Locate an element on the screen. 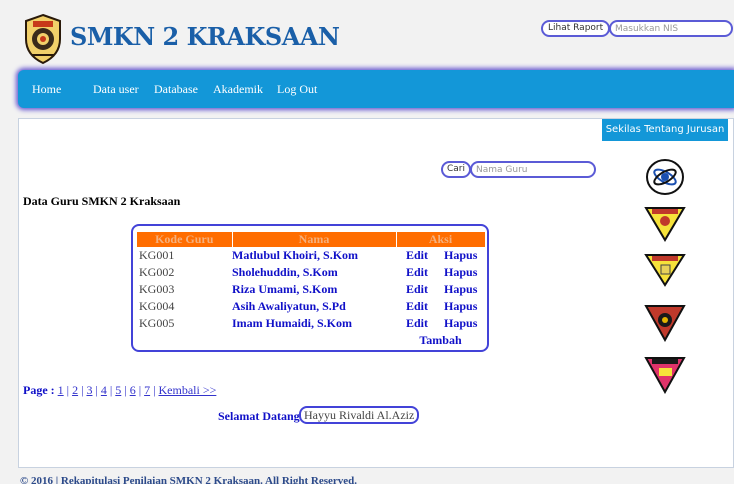 The image size is (734, 484). kode-cell: KG003 is located at coordinates (157, 289).